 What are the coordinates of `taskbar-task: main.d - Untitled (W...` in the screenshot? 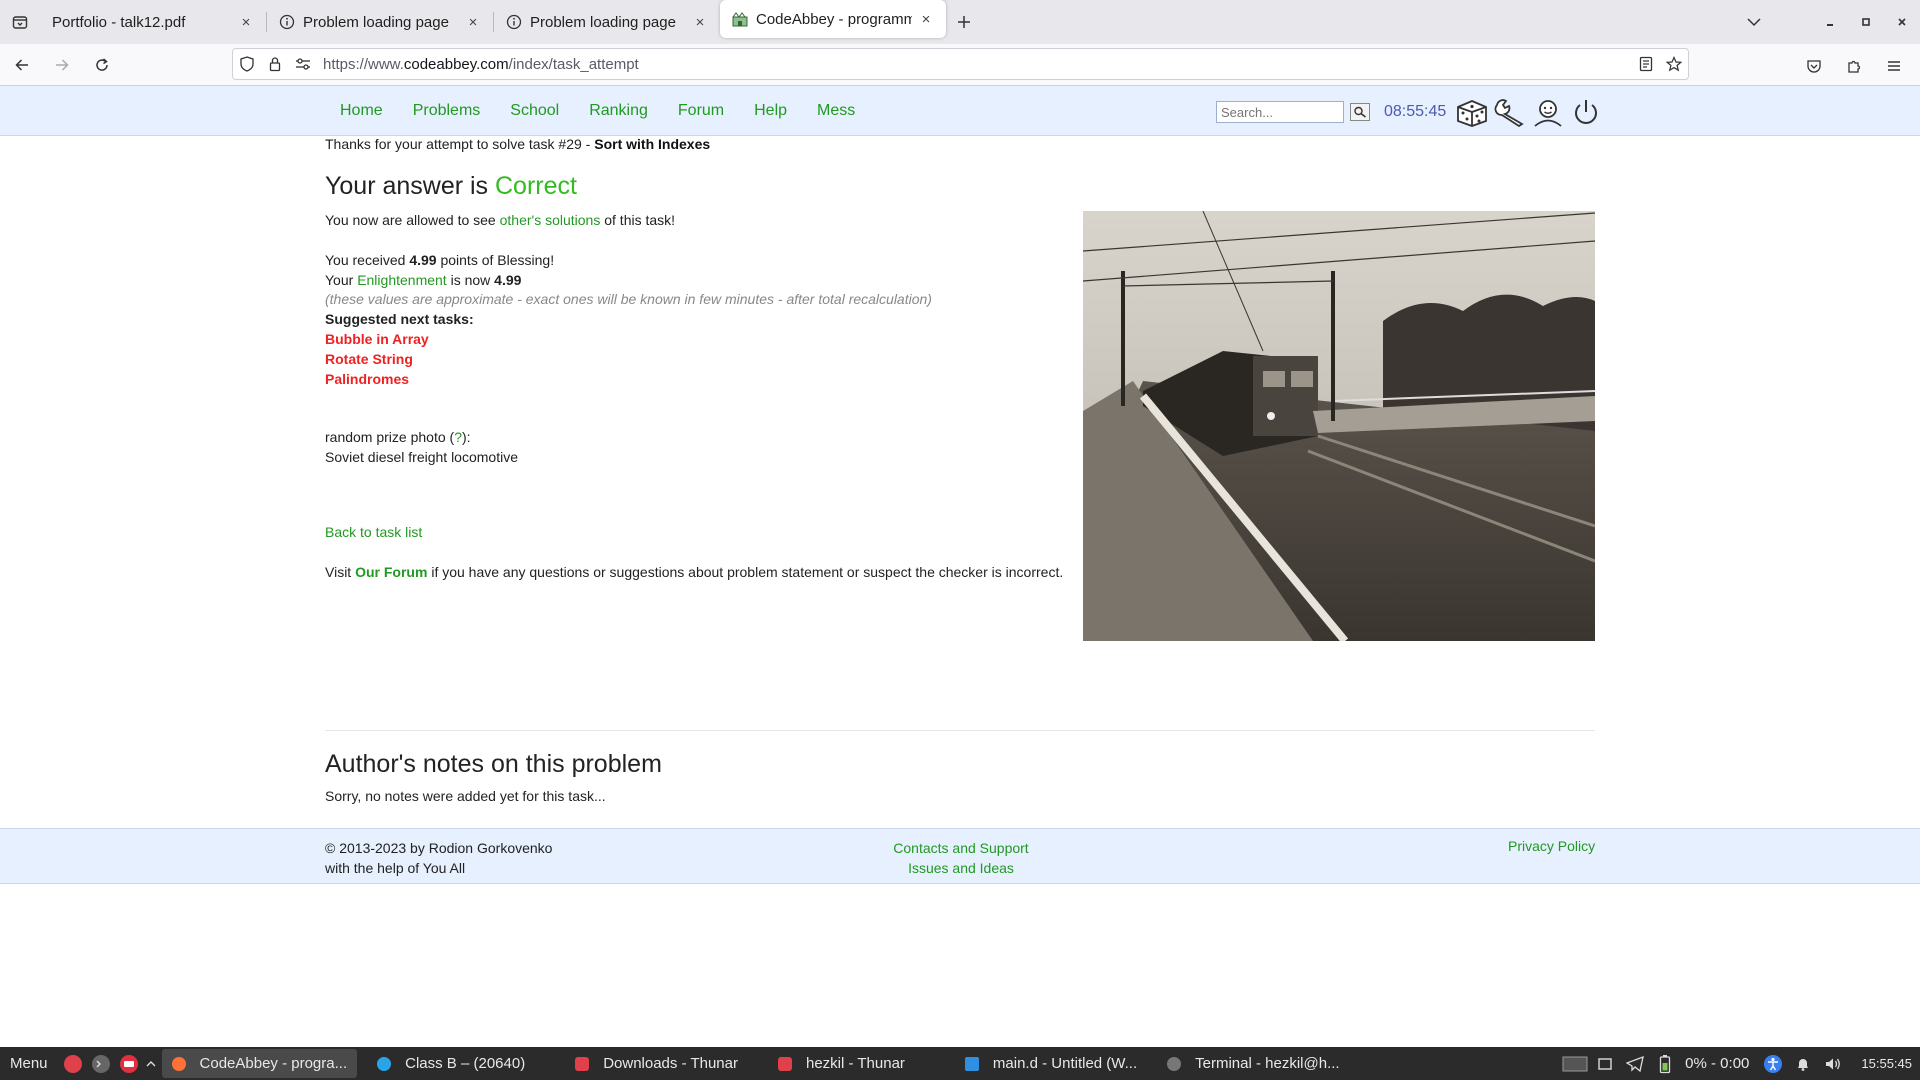 It's located at (1051, 1063).